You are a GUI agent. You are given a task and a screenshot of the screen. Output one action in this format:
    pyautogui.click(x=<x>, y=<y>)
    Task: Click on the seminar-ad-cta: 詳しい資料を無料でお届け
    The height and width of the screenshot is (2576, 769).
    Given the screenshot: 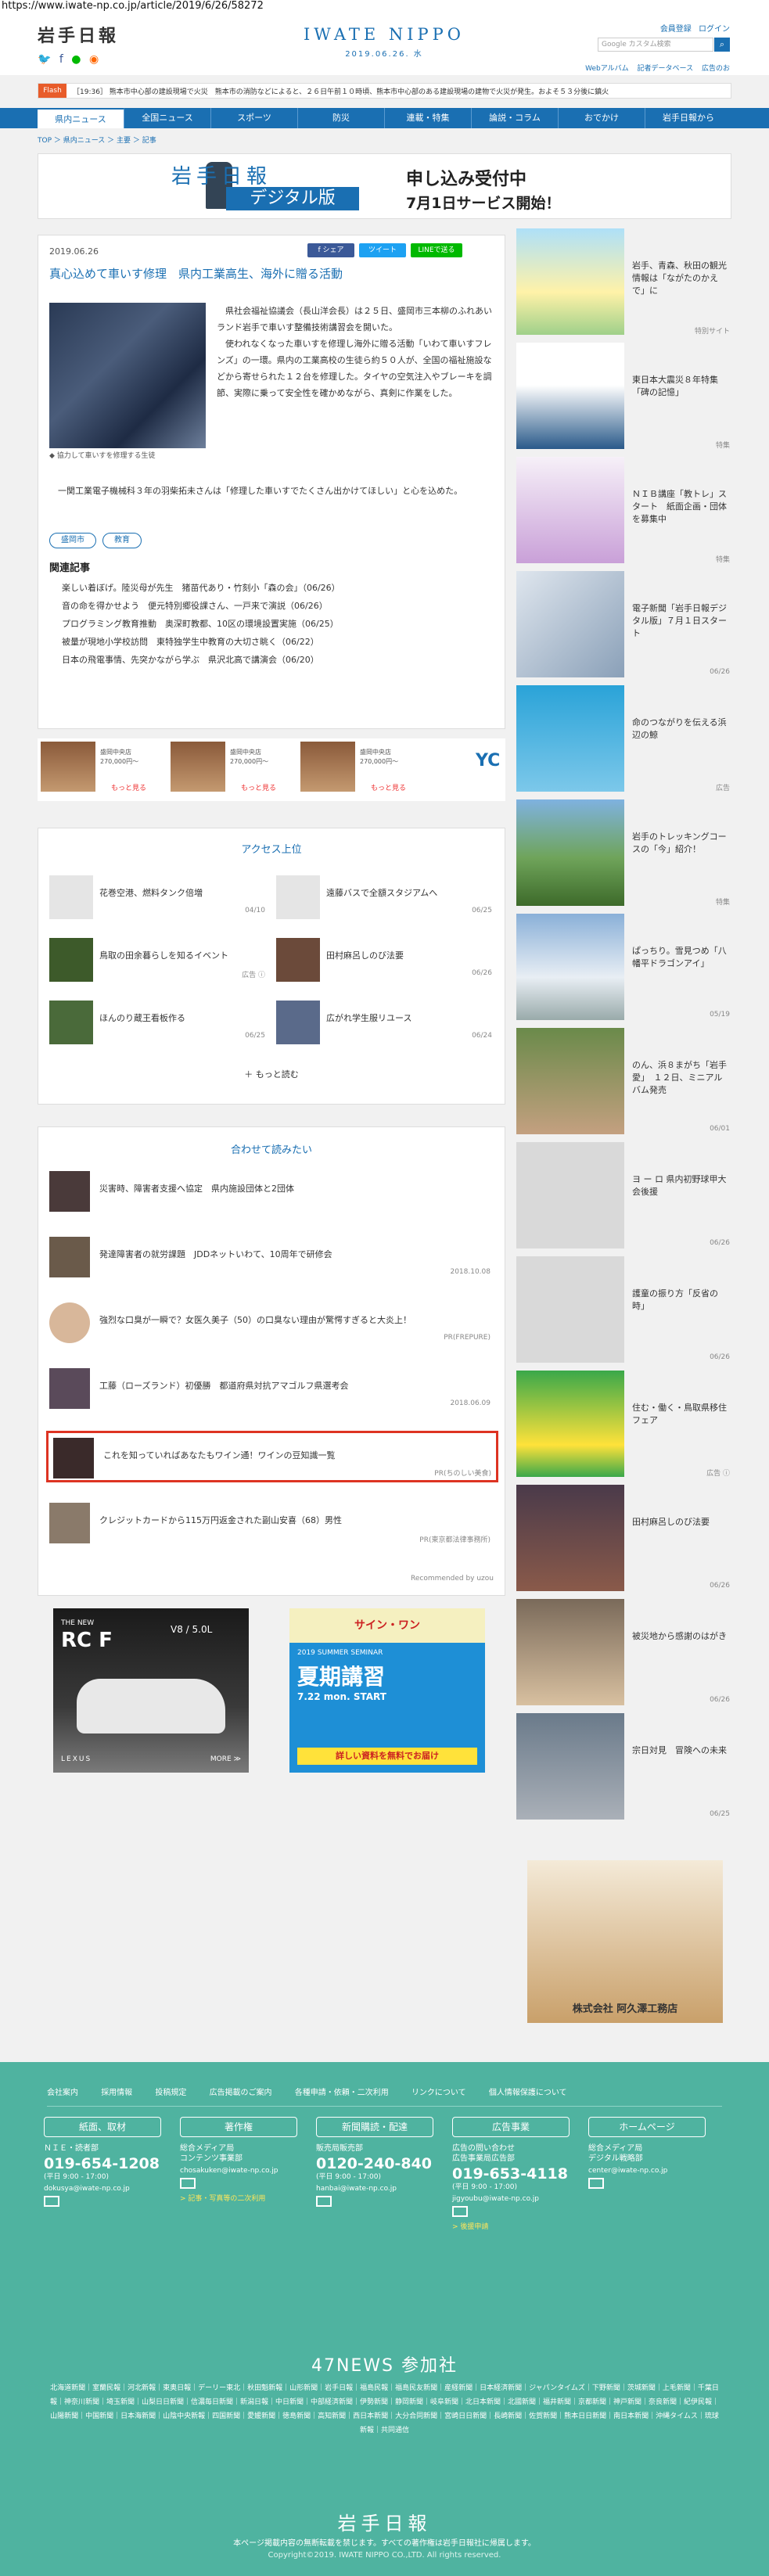 What is the action you would take?
    pyautogui.click(x=387, y=1756)
    